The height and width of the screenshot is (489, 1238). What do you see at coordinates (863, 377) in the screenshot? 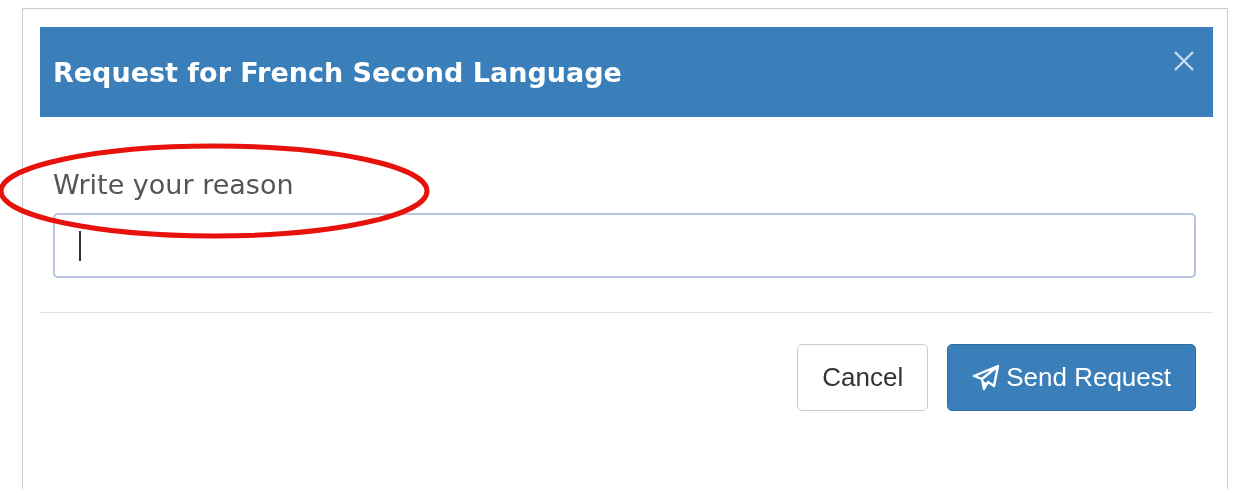
I see `cancel-button: Cancel` at bounding box center [863, 377].